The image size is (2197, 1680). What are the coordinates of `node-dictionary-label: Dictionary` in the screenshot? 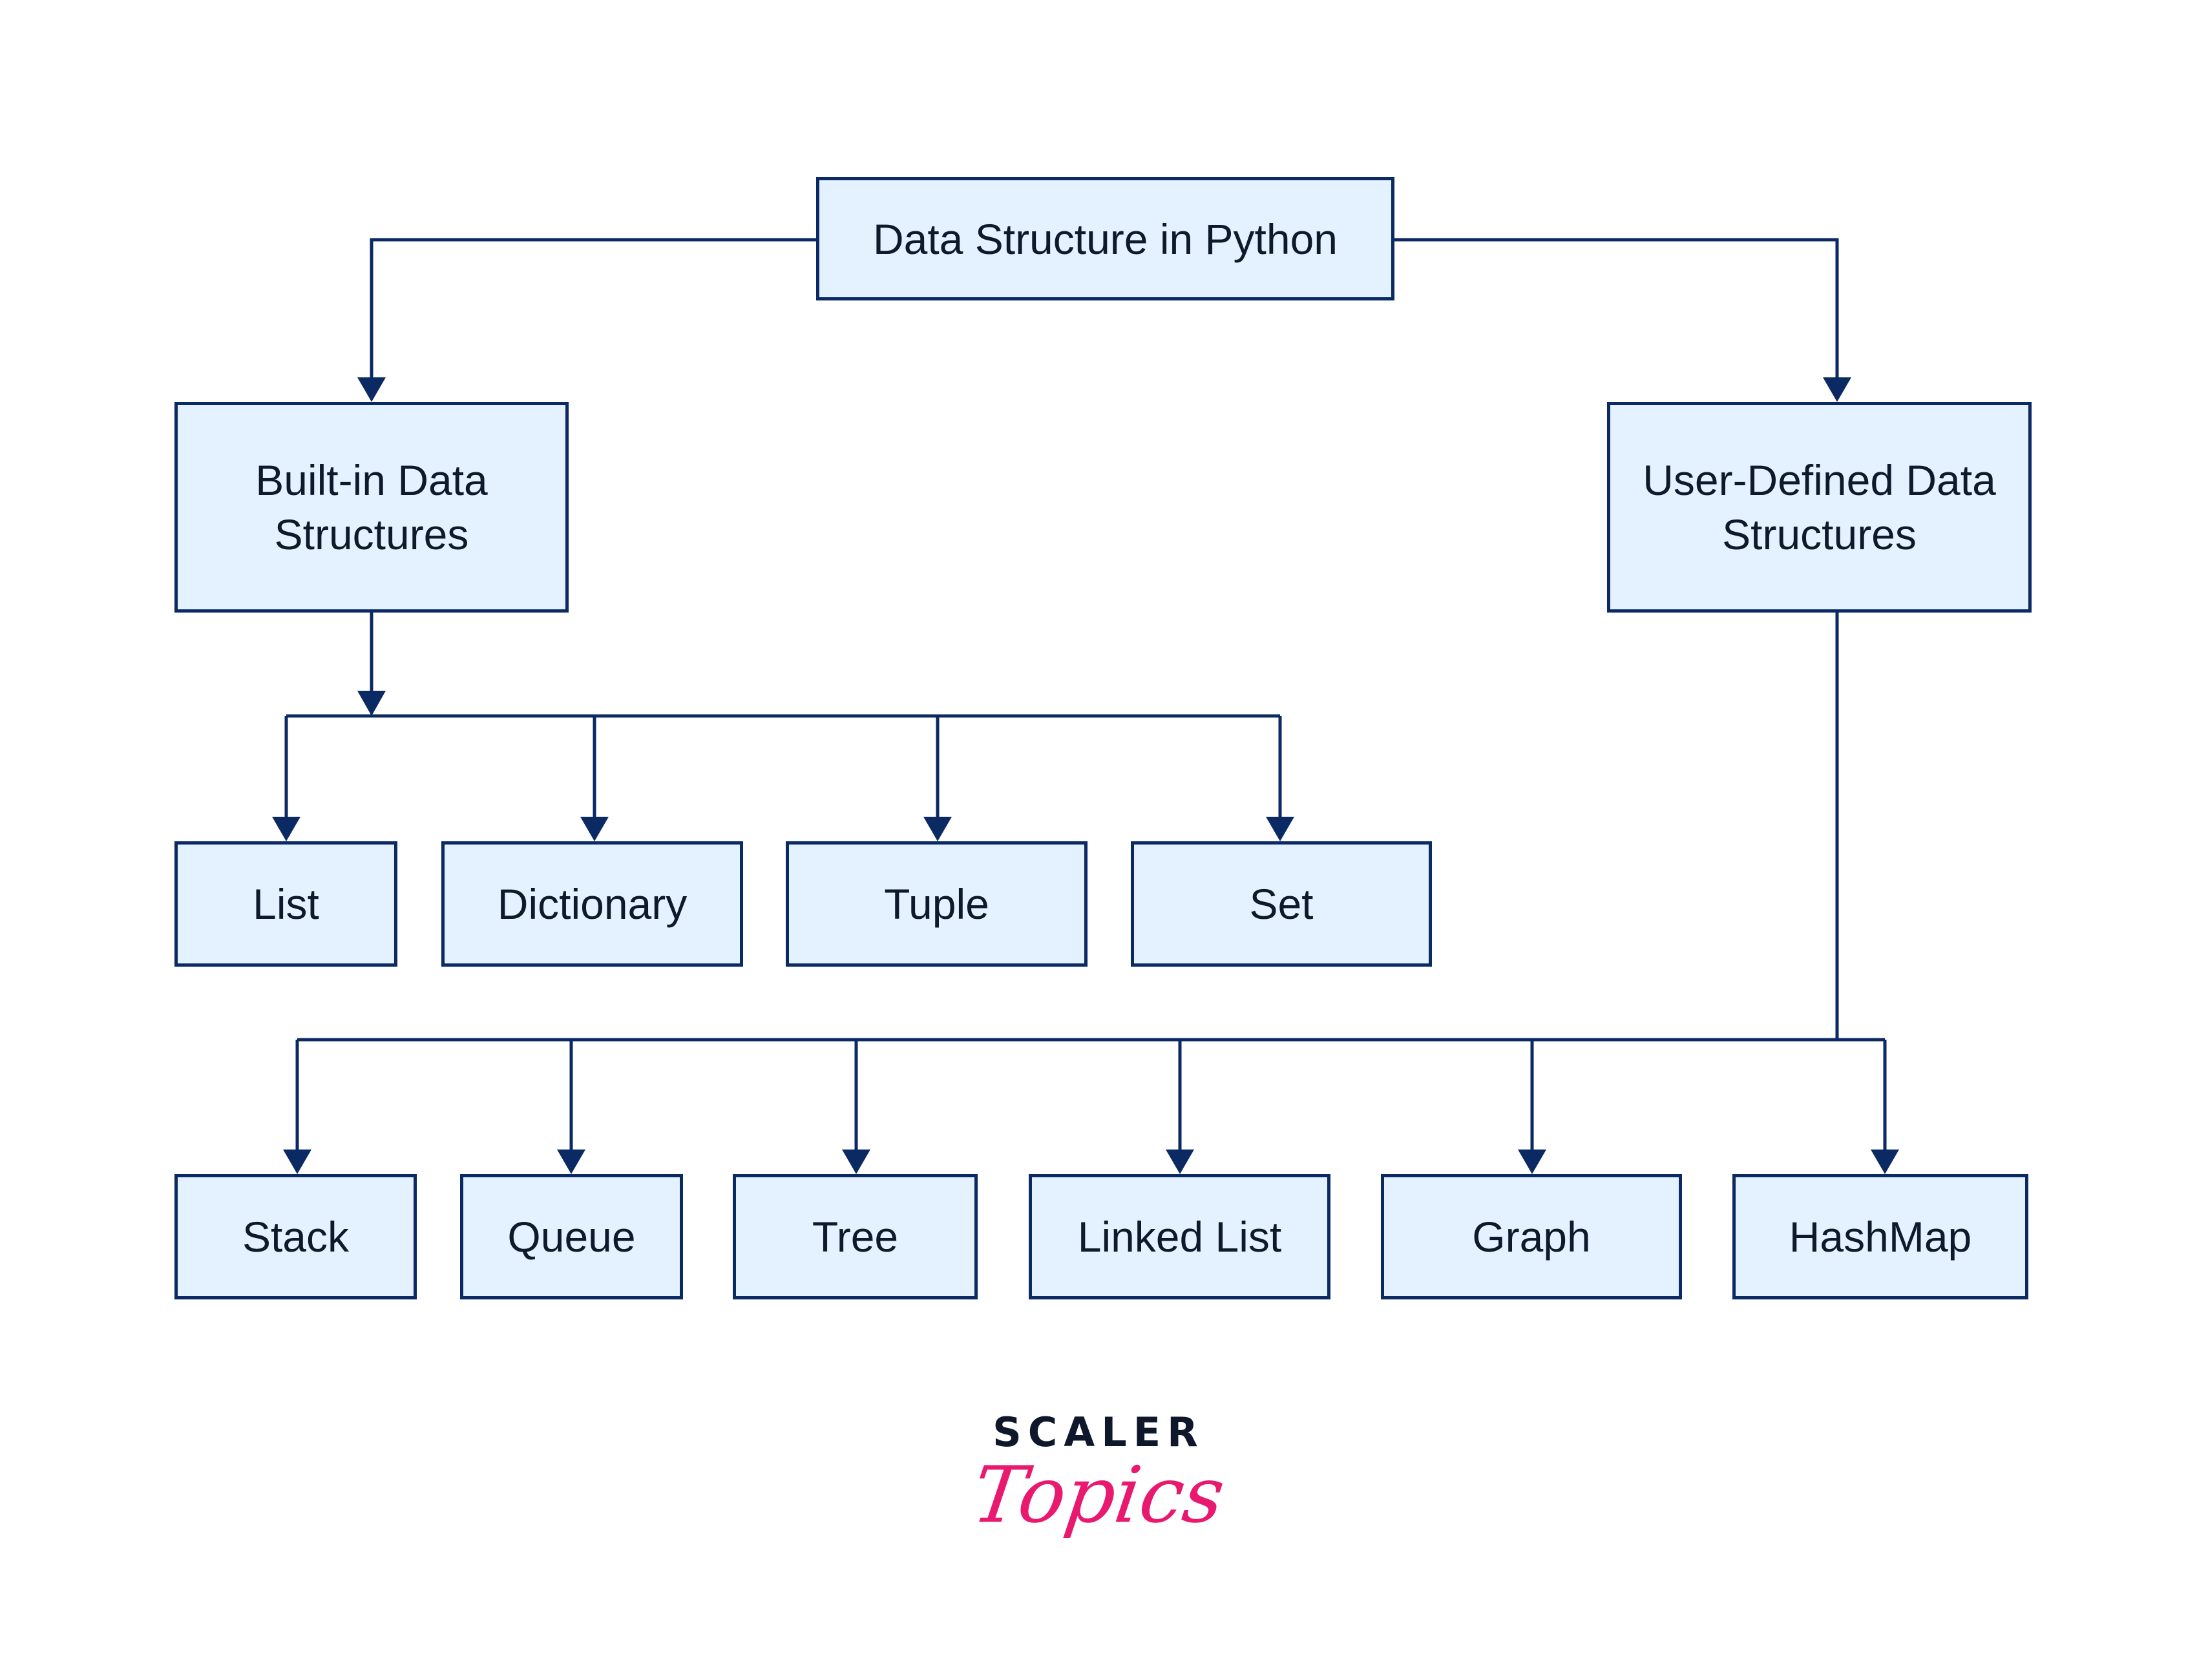 It's located at (592, 904).